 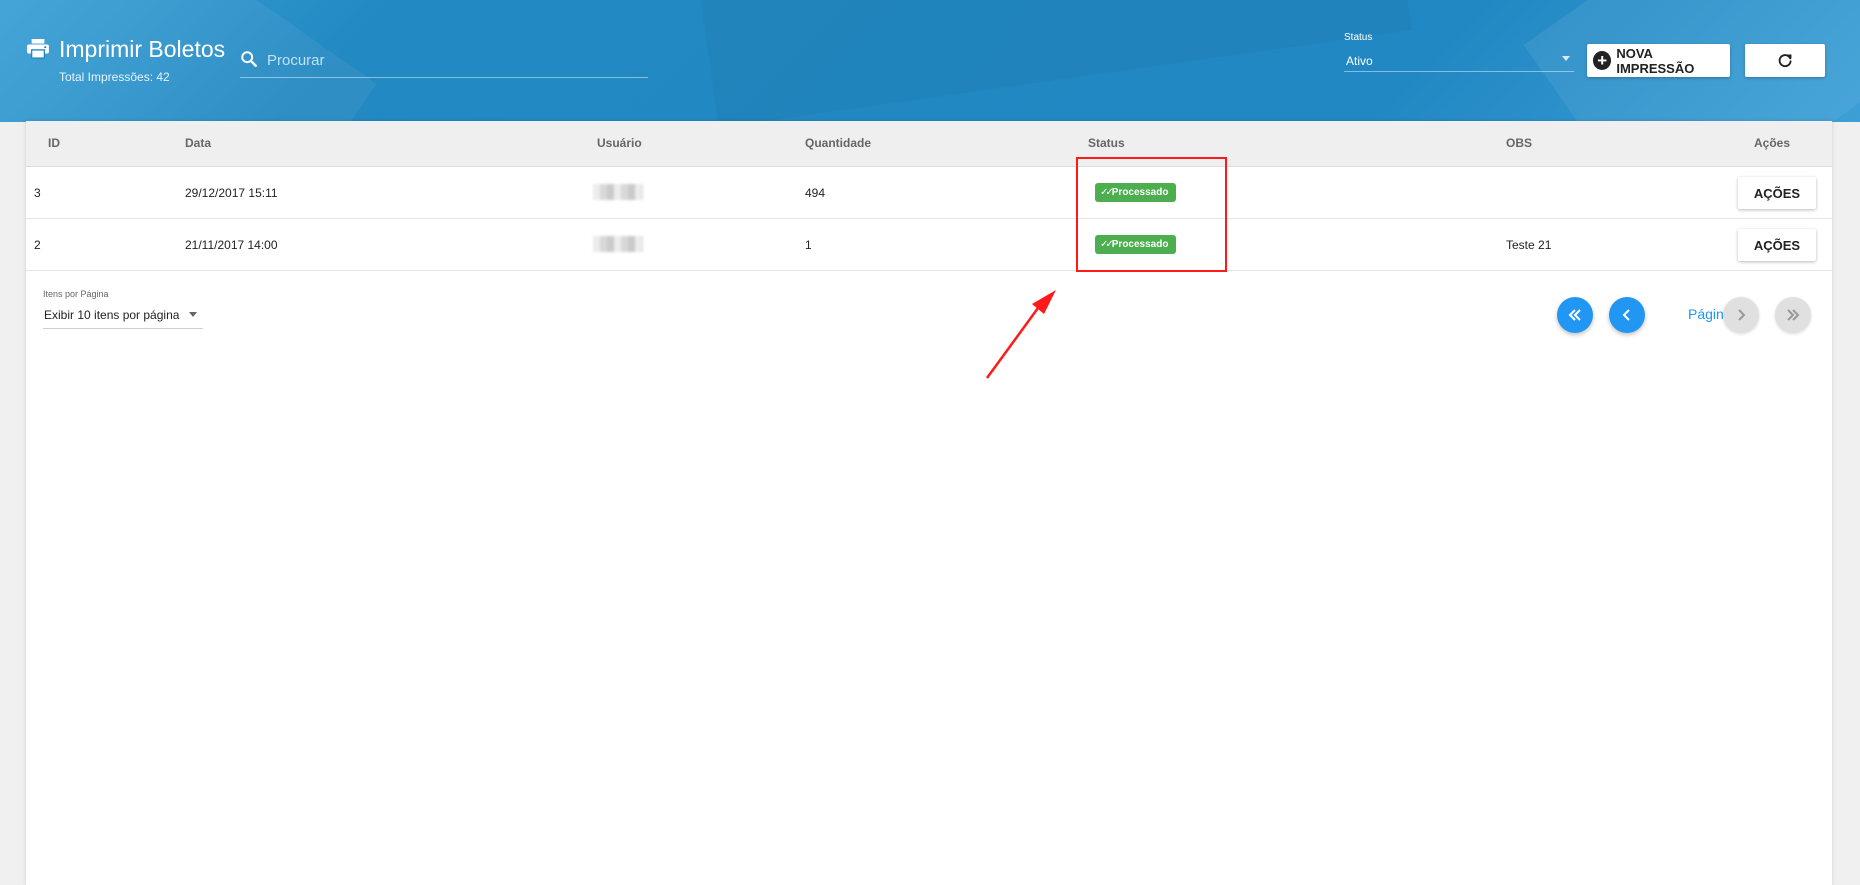 I want to click on cell-obs: Teste 21, so click(x=1529, y=245).